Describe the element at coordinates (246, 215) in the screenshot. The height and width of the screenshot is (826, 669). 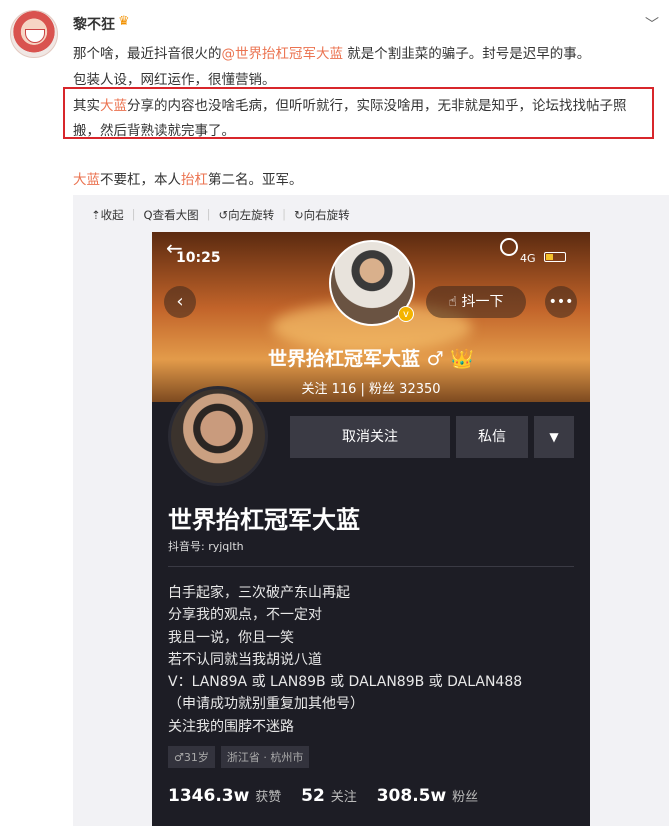
I see `rotate-left-button: ↺向左旋转` at that location.